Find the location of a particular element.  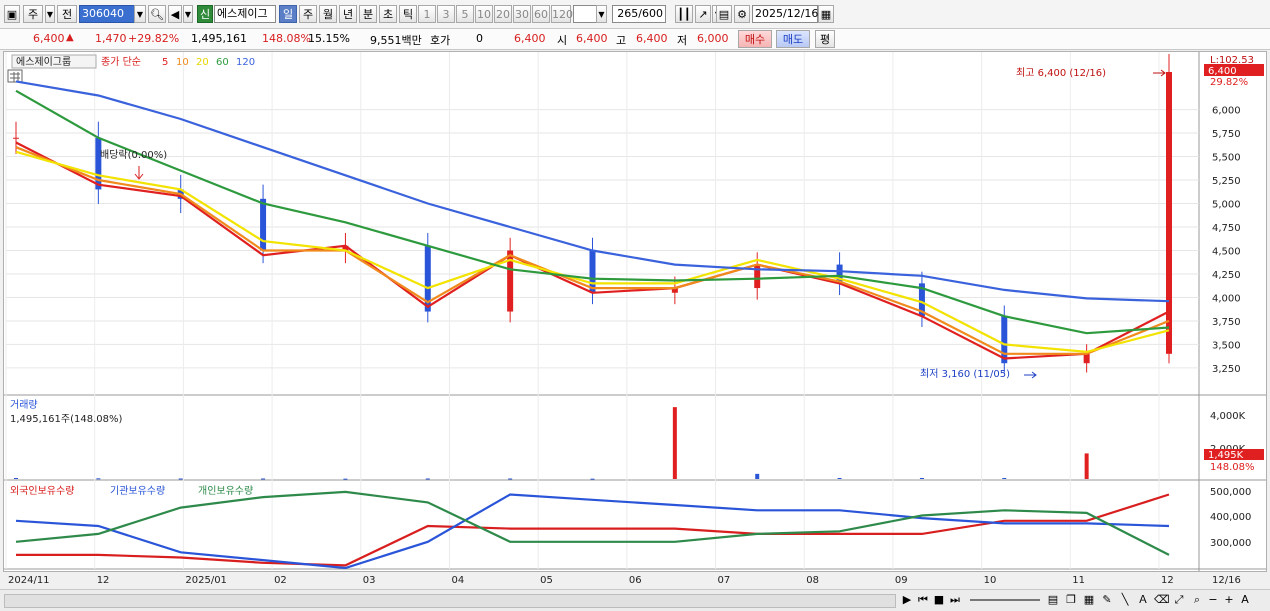

interval-button: 60 is located at coordinates (541, 14).